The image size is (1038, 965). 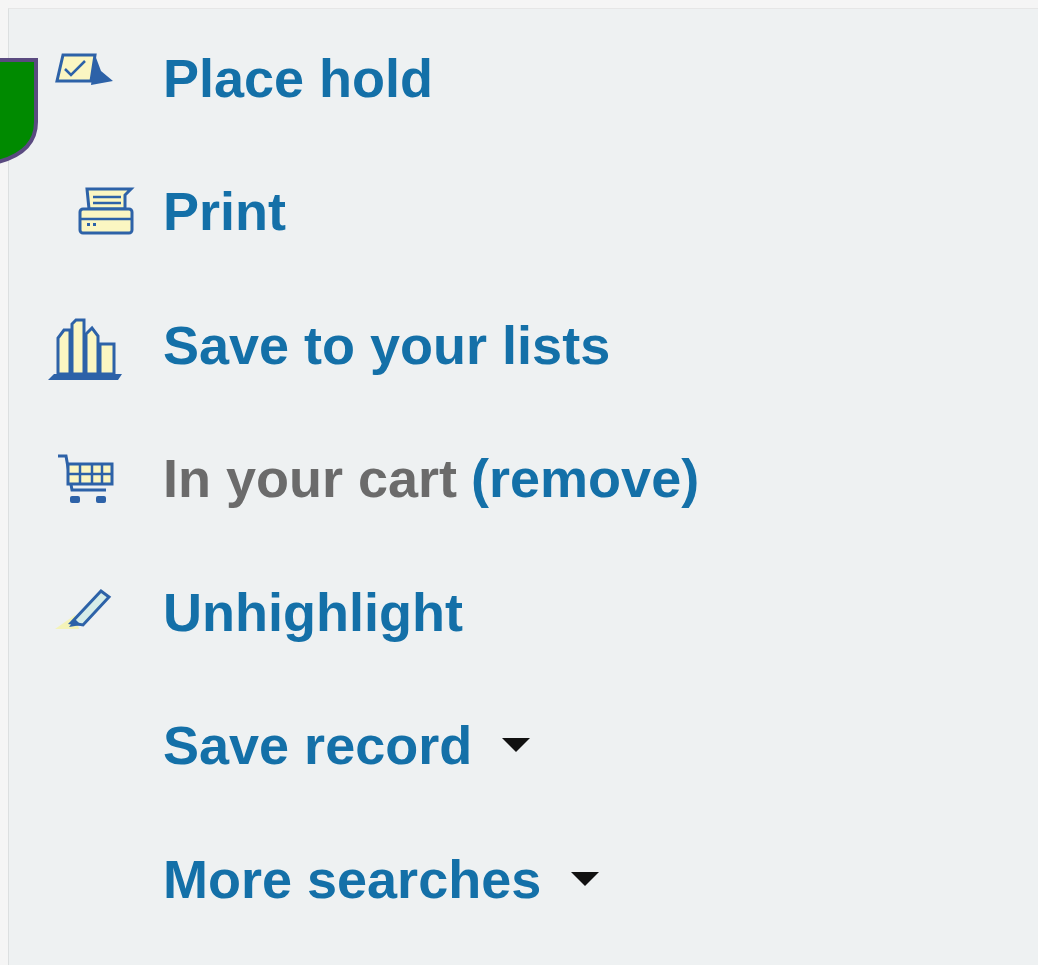 I want to click on remove-link: (remove), so click(x=585, y=478).